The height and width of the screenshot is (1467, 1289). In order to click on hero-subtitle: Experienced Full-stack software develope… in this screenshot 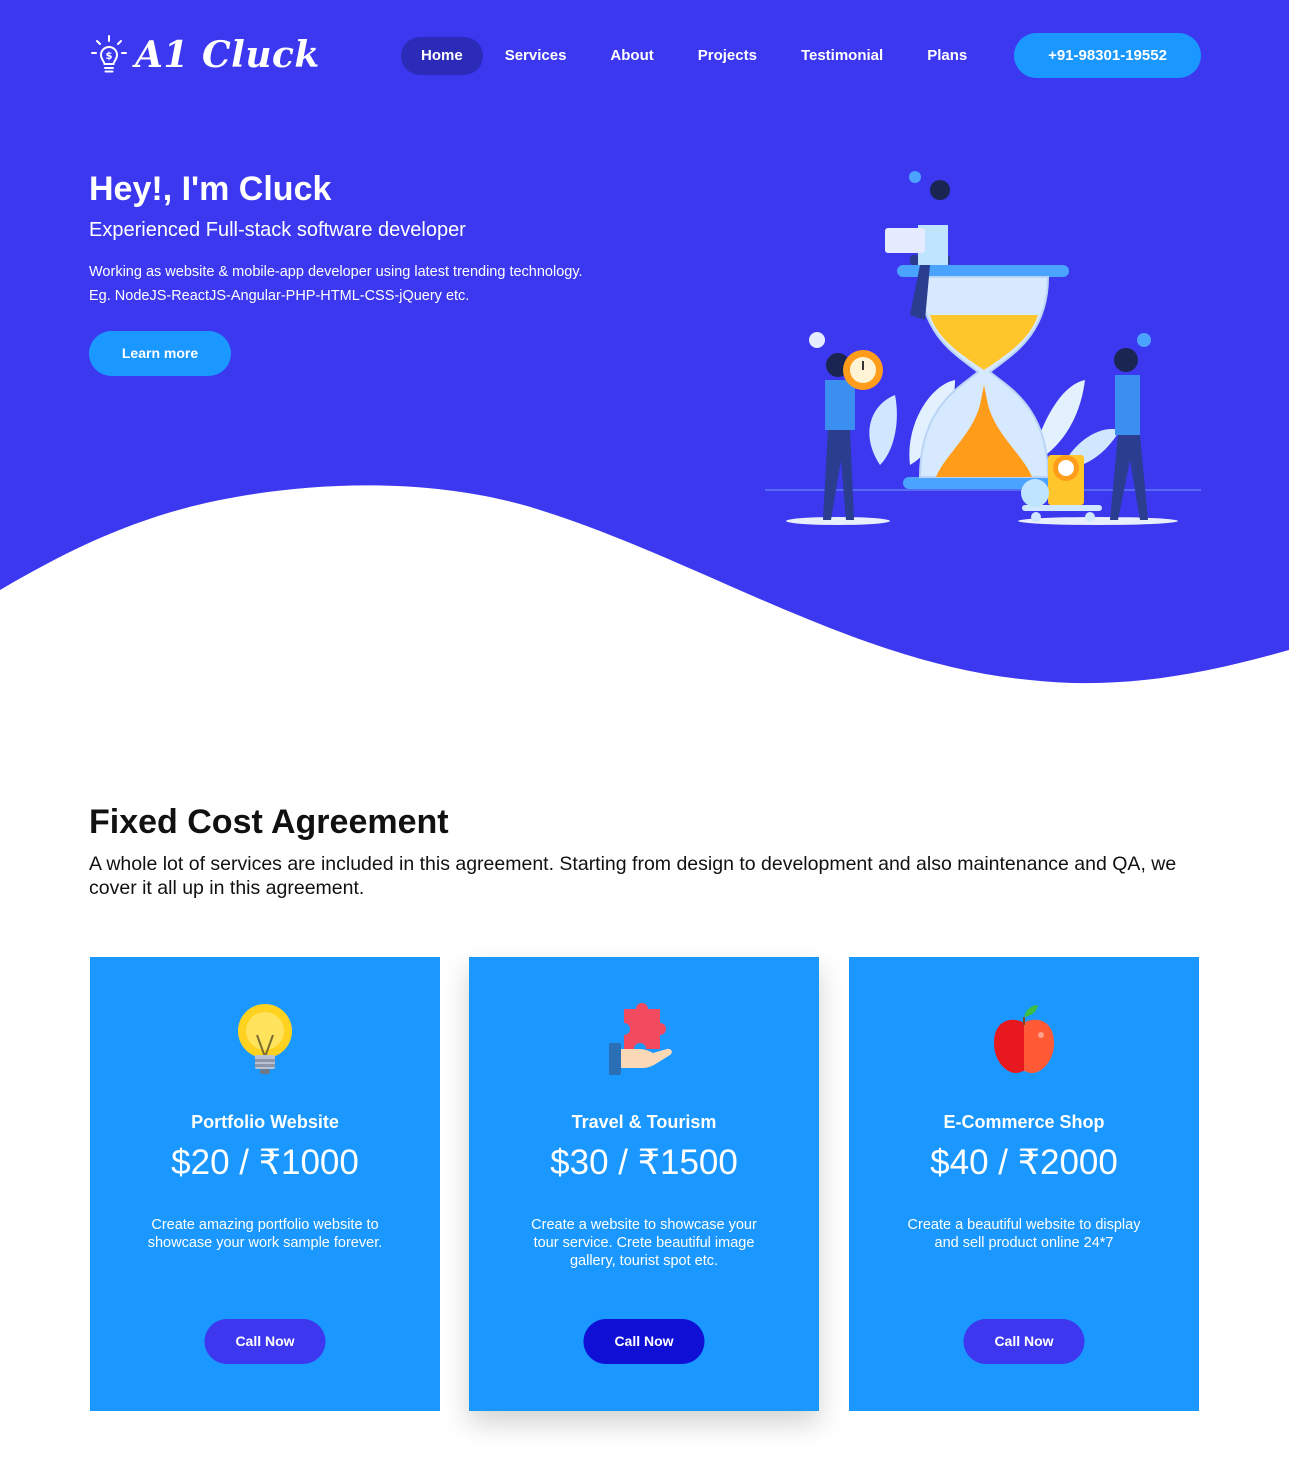, I will do `click(277, 230)`.